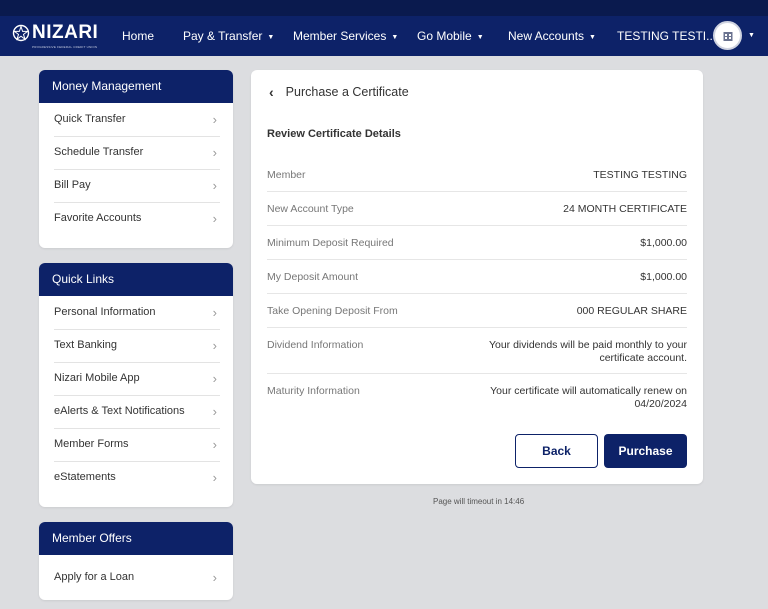  What do you see at coordinates (643, 357) in the screenshot?
I see `detail-value-line: certificate account.` at bounding box center [643, 357].